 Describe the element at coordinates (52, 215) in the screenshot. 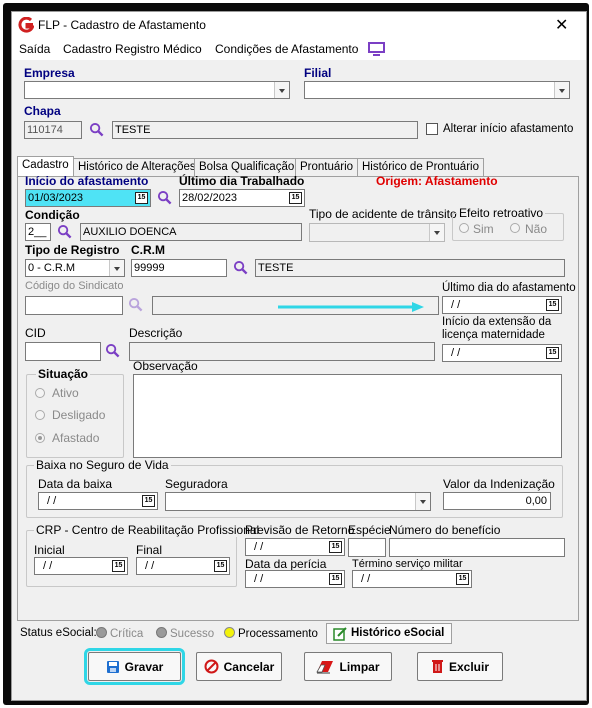

I see `condicao-label: Condição` at that location.